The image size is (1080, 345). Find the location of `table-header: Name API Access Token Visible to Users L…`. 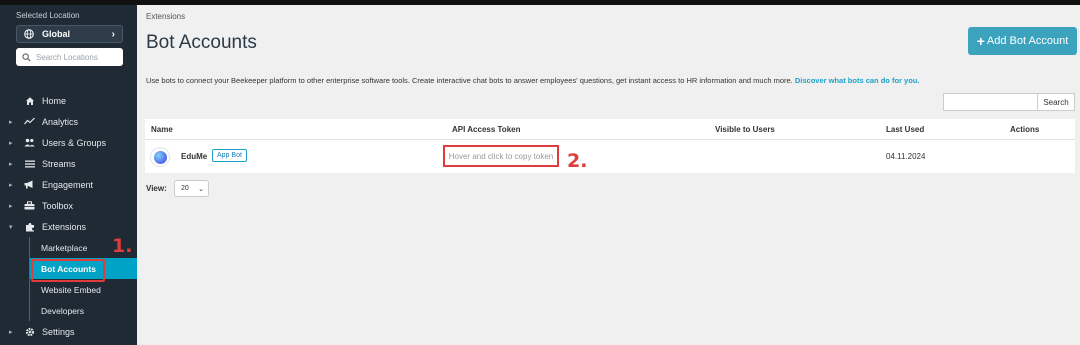

table-header: Name API Access Token Visible to Users L… is located at coordinates (610, 129).